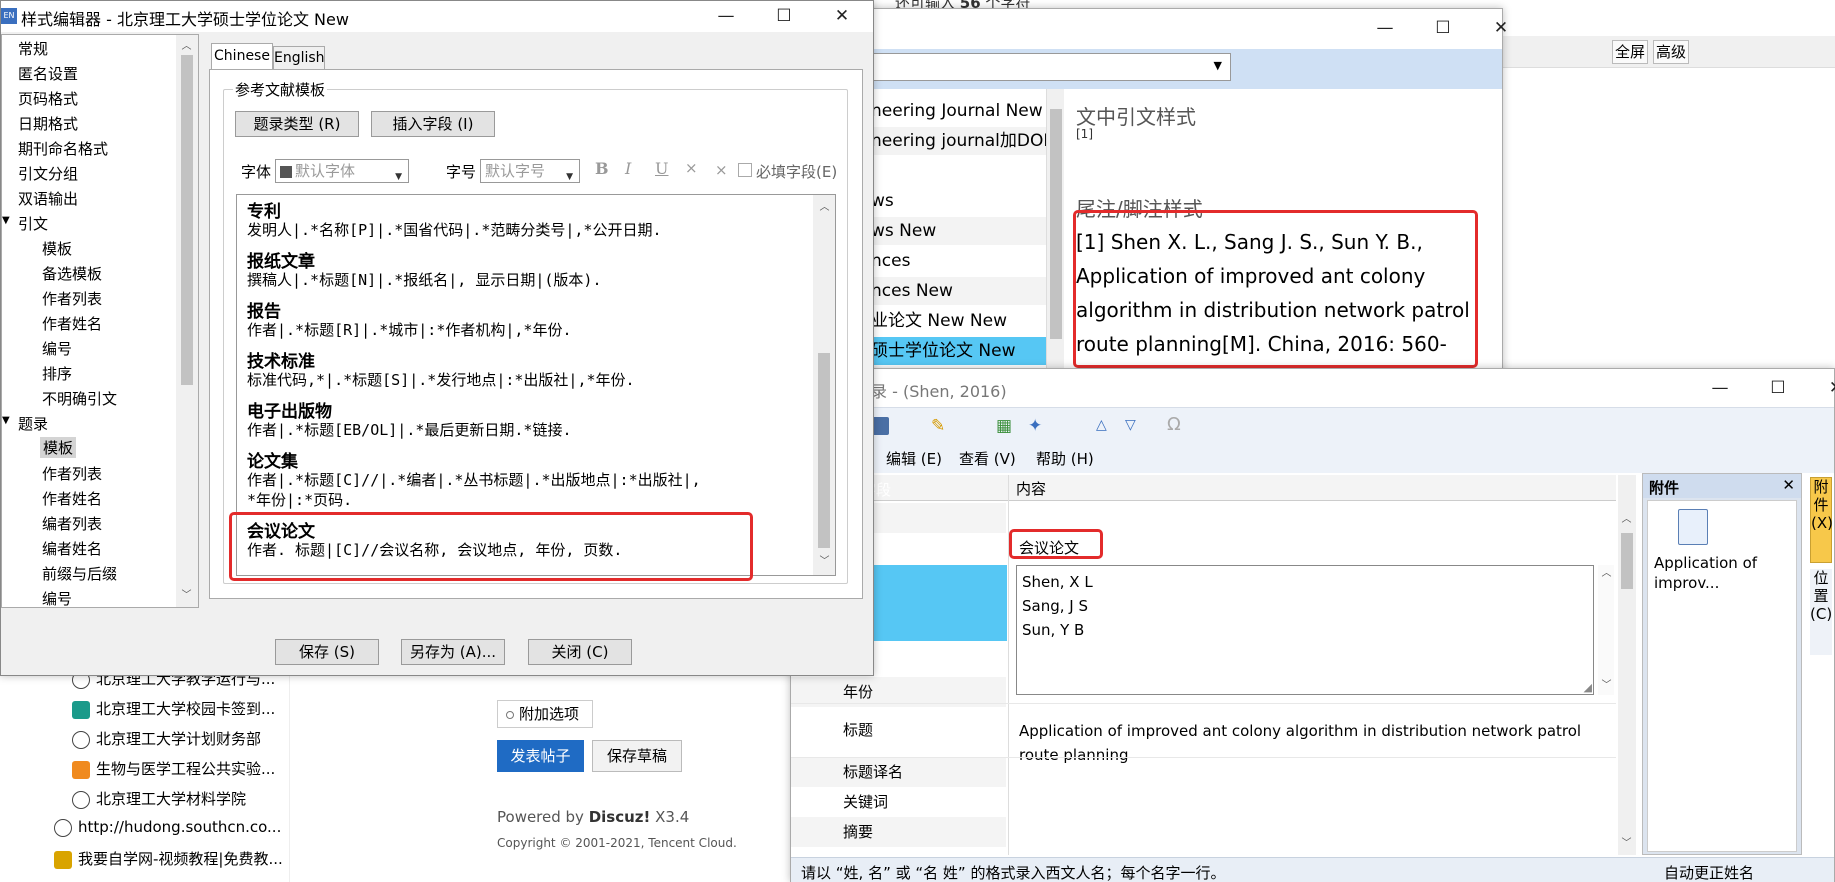 The width and height of the screenshot is (1835, 882). I want to click on list-item: neering Journal New, so click(958, 111).